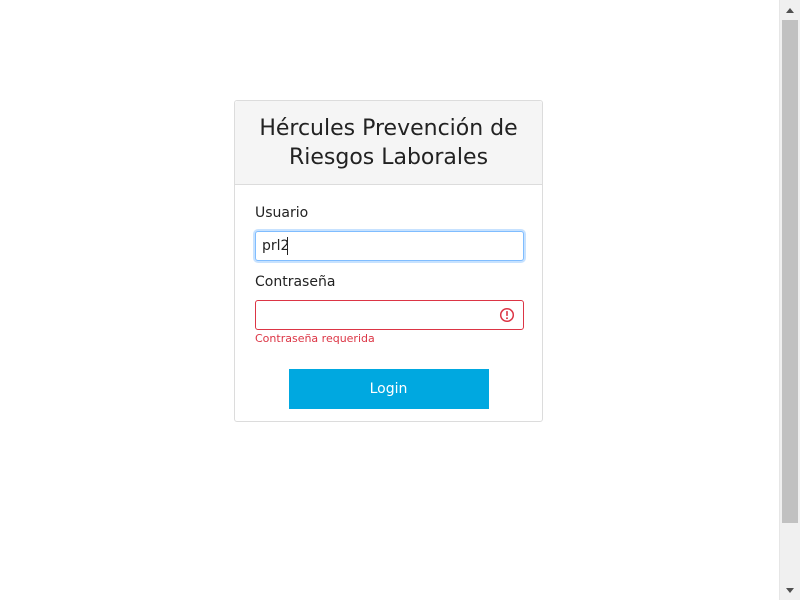  What do you see at coordinates (287, 246) in the screenshot?
I see `text-cursor` at bounding box center [287, 246].